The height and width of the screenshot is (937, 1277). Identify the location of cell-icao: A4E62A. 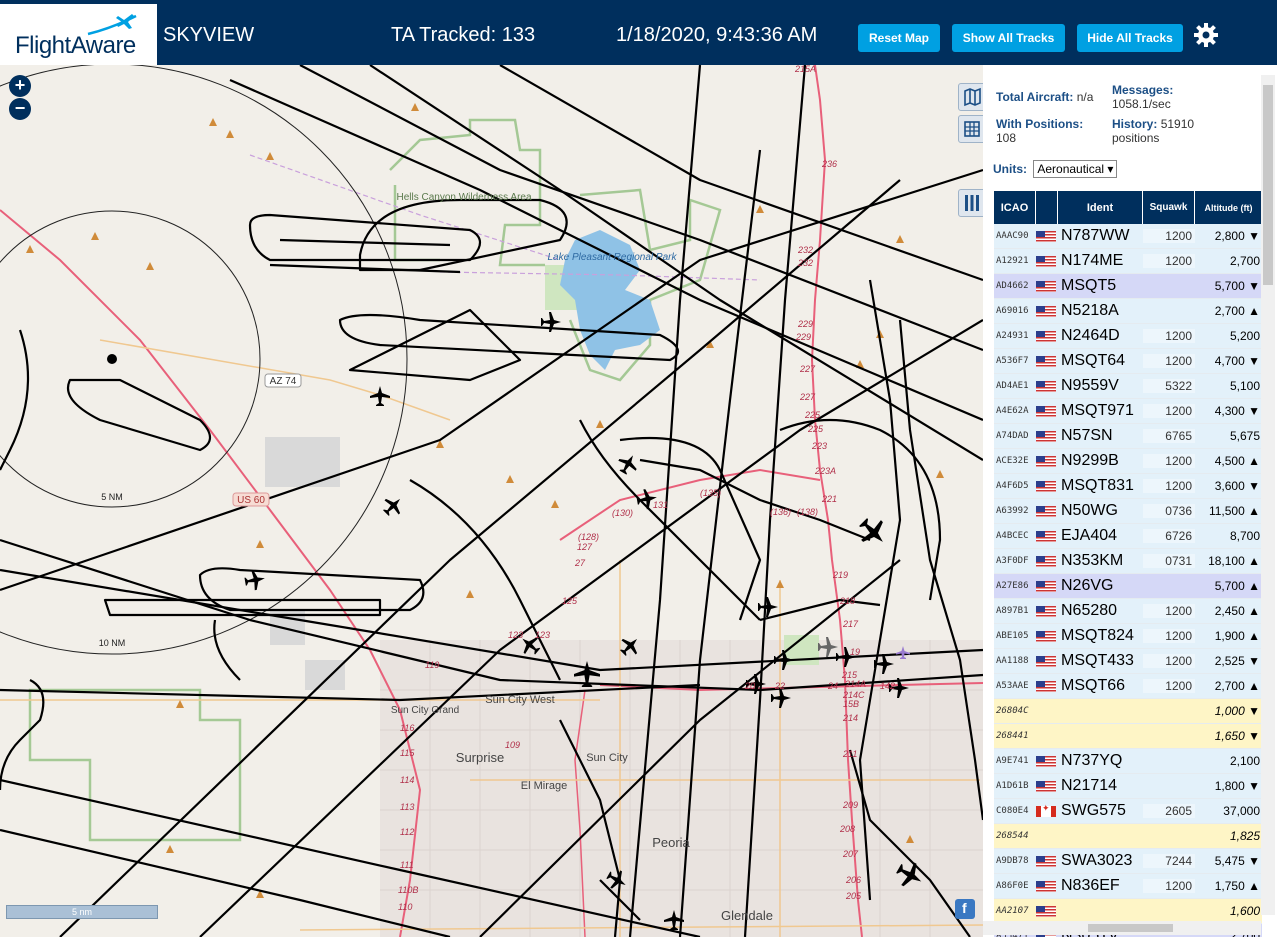
(1012, 411).